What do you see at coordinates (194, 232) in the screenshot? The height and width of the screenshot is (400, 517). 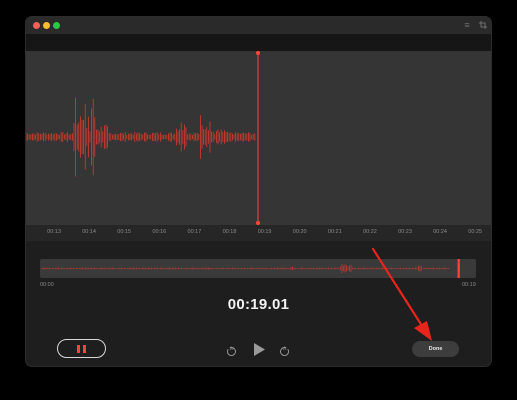 I see `ruler-tick-label: 00:17` at bounding box center [194, 232].